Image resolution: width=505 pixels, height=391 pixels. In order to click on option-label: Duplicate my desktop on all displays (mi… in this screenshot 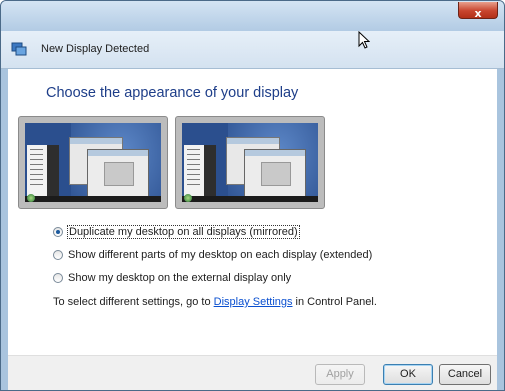, I will do `click(183, 232)`.